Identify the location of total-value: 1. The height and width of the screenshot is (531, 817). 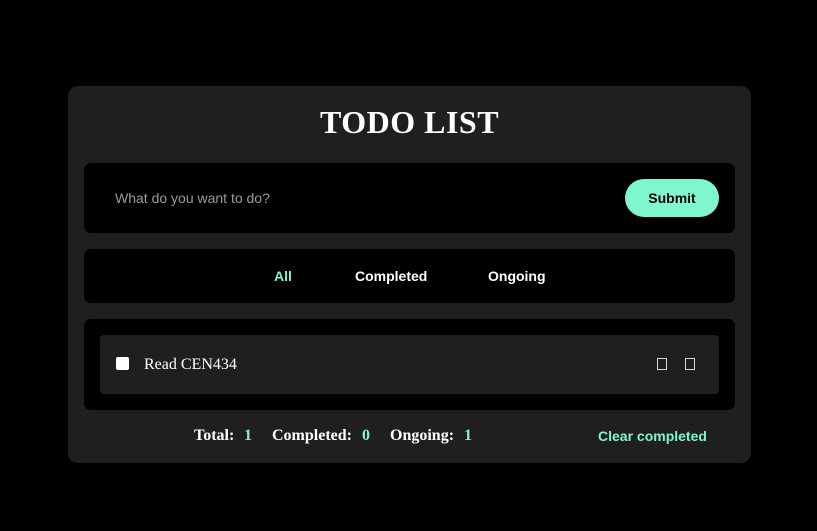
(248, 435).